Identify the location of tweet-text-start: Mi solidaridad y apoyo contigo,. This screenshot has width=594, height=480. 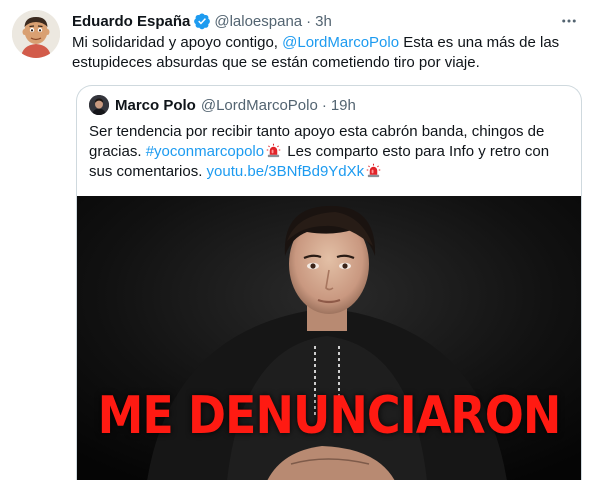
(177, 42).